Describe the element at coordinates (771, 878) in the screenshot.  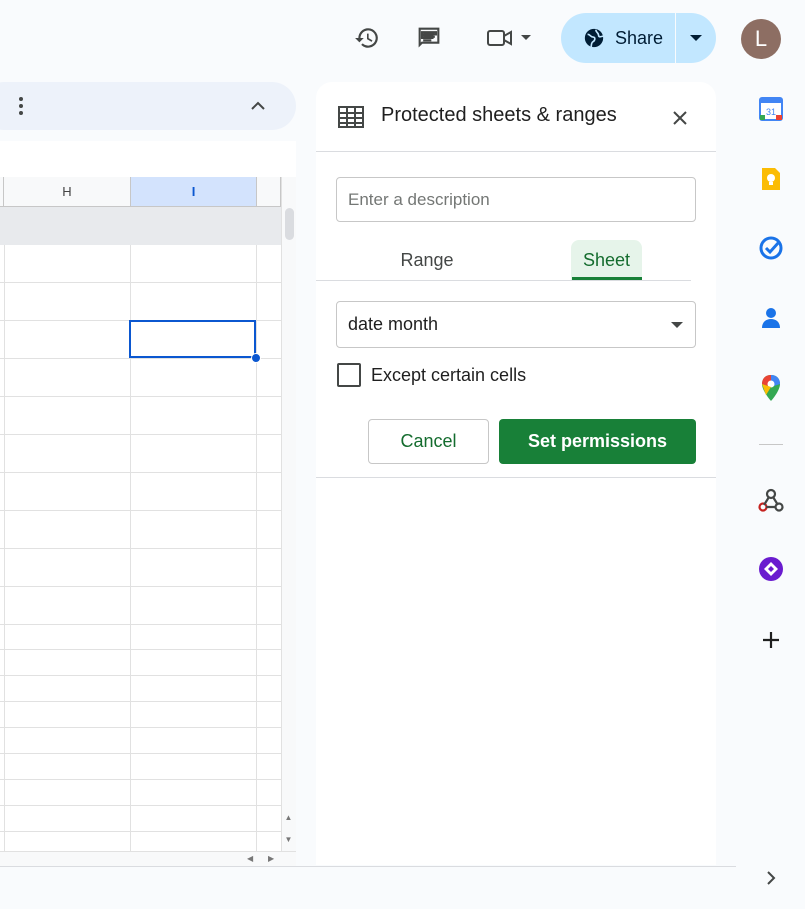
I see `expand-panel-icon` at that location.